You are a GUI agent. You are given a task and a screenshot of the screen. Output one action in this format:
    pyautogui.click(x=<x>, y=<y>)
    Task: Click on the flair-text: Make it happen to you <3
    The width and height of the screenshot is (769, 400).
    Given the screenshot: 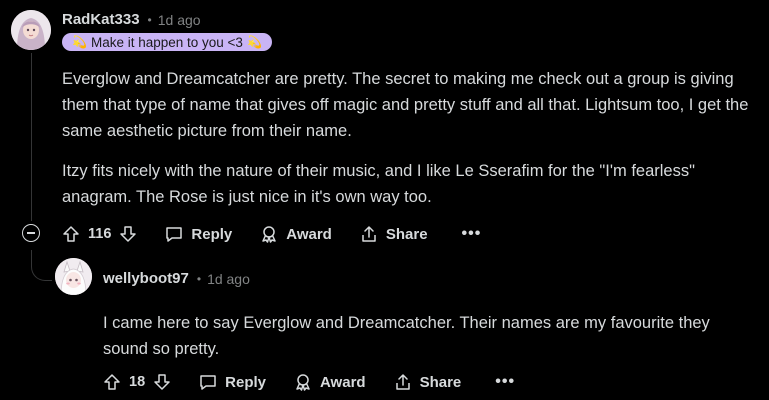 What is the action you would take?
    pyautogui.click(x=166, y=42)
    